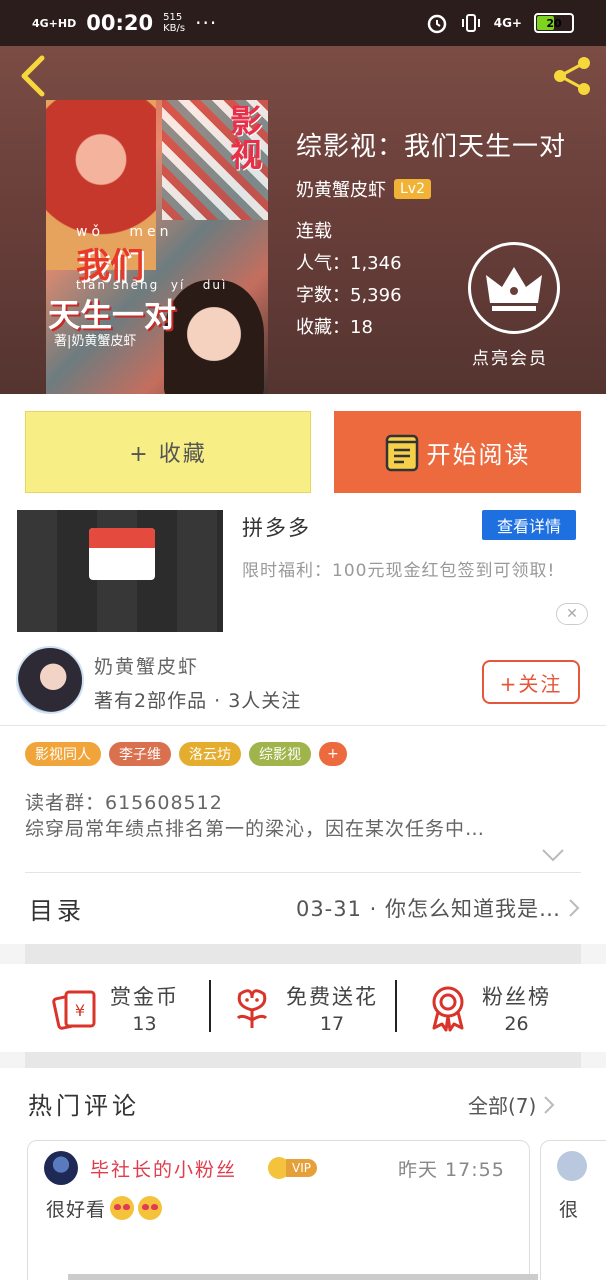 Image resolution: width=606 pixels, height=1280 pixels. What do you see at coordinates (50, 680) in the screenshot?
I see `author-avatar` at bounding box center [50, 680].